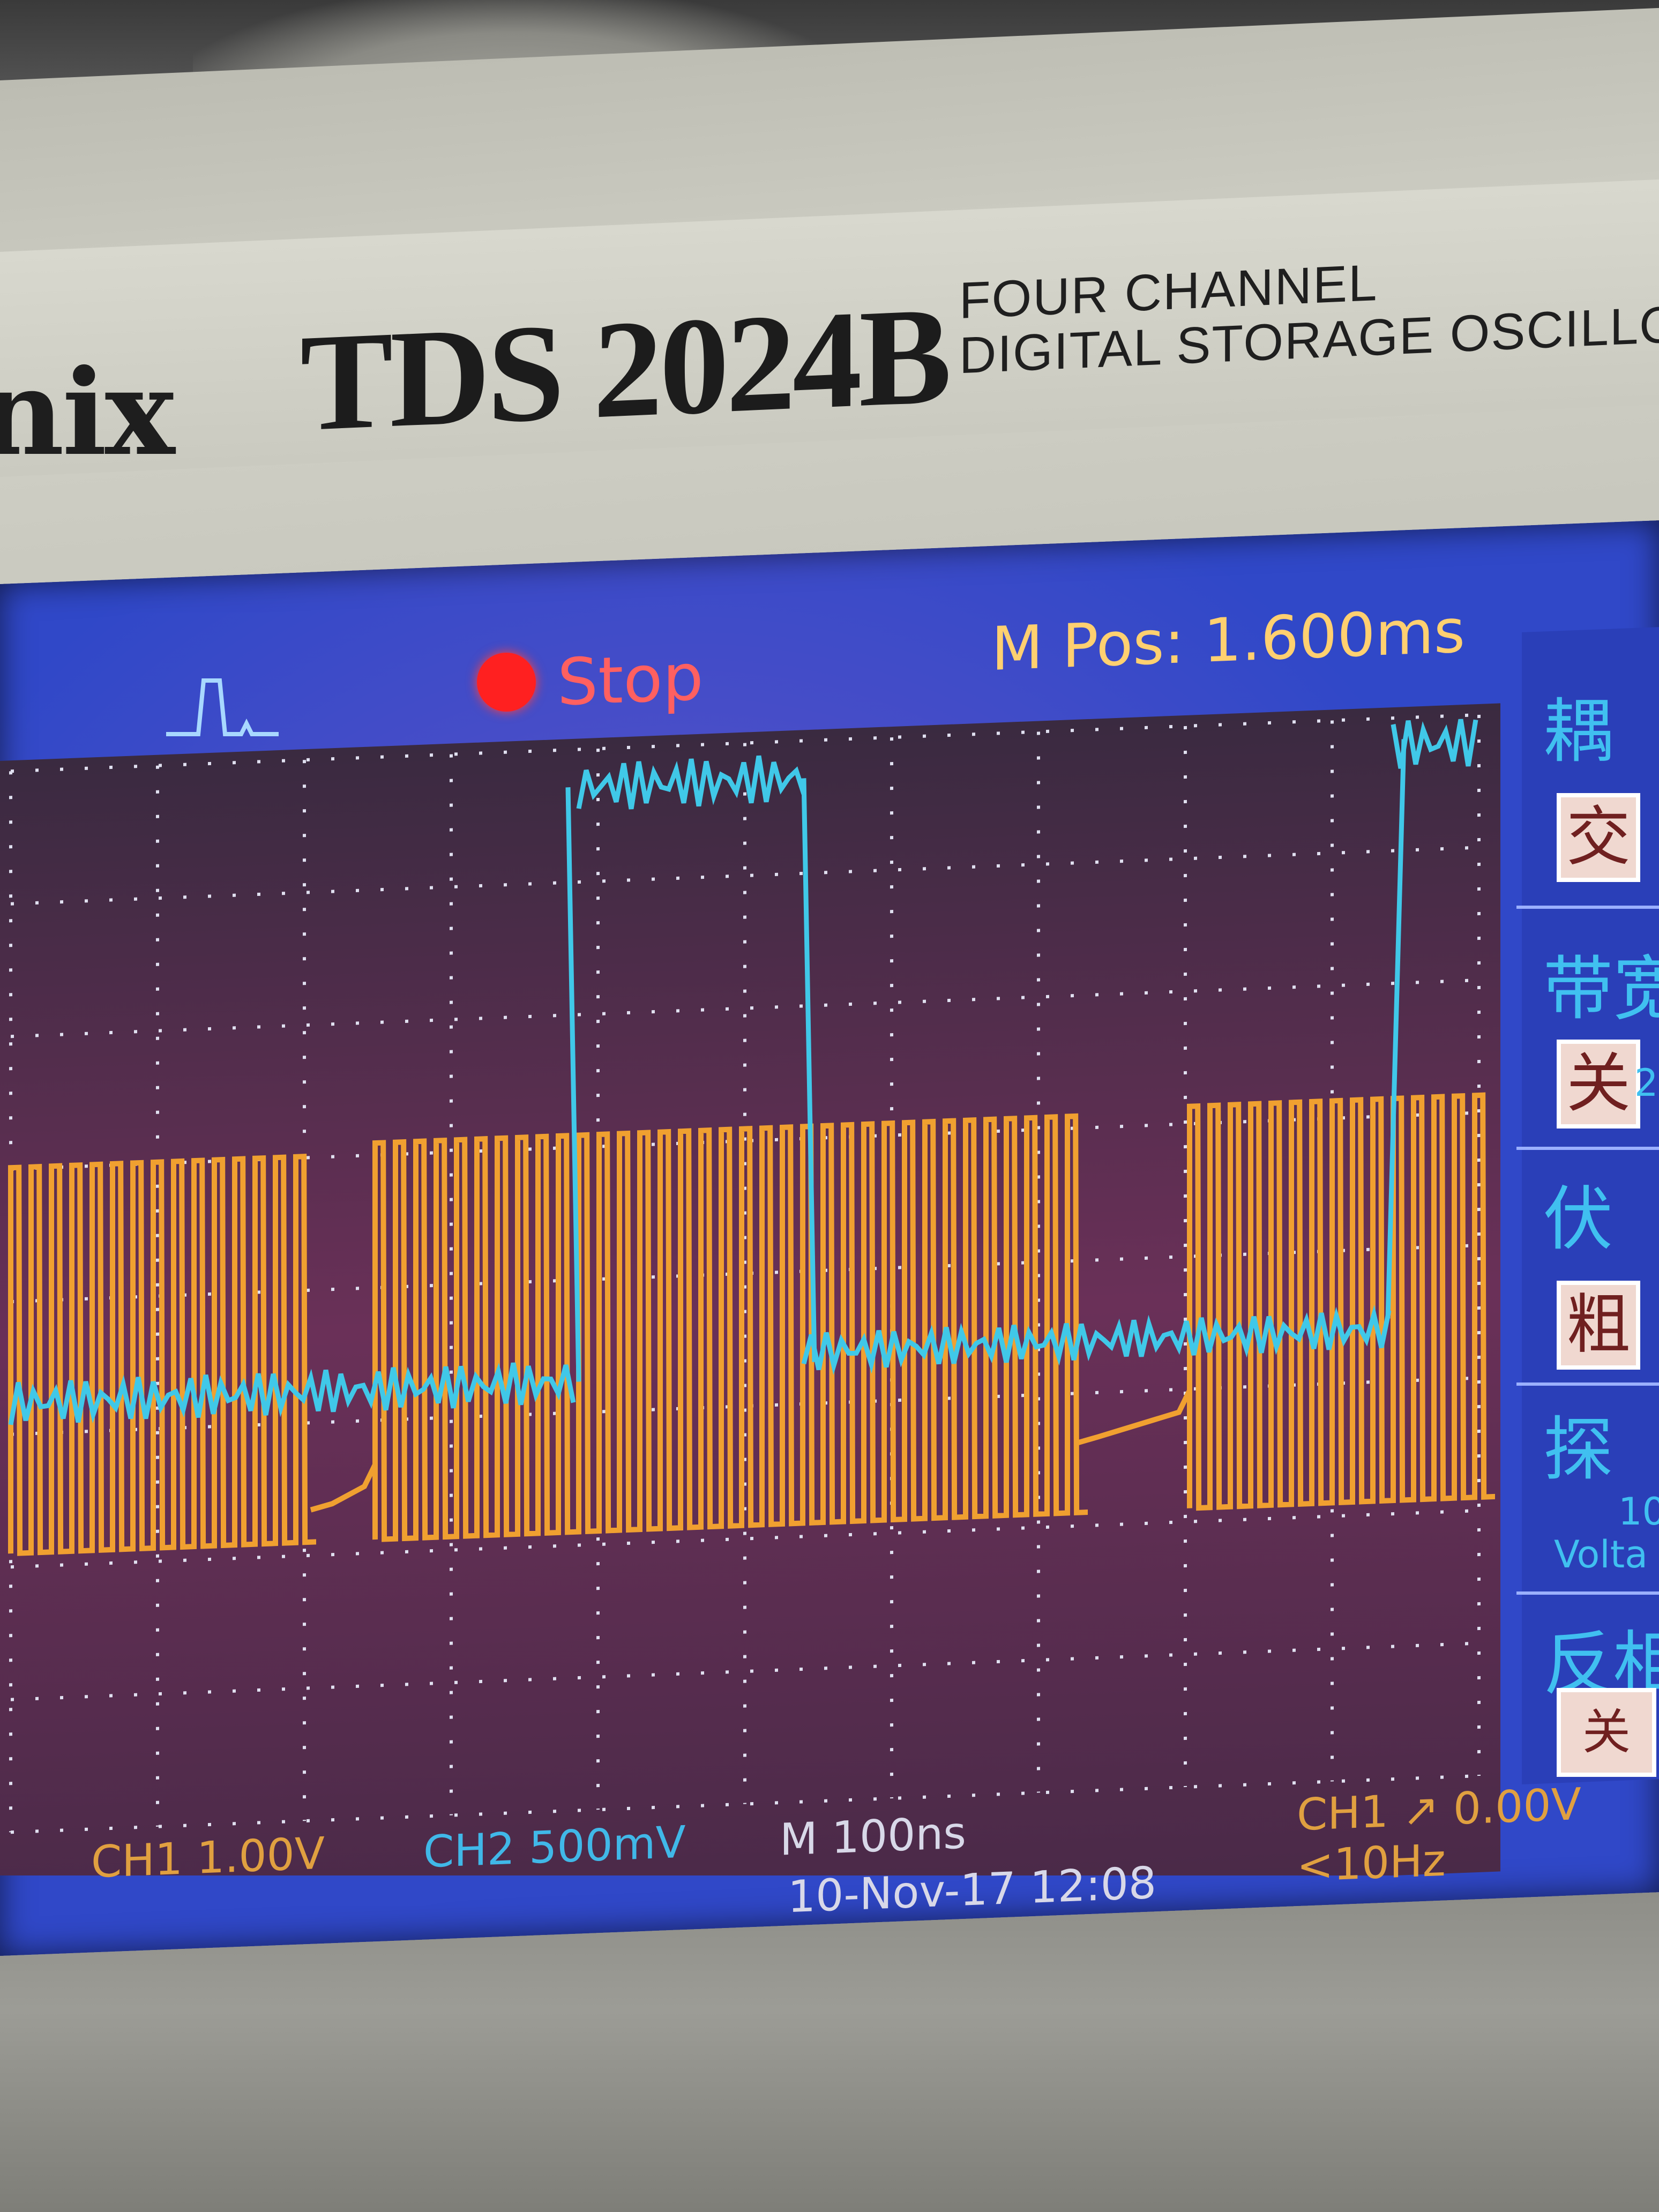  What do you see at coordinates (1601, 988) in the screenshot?
I see `menu-title-bandwidth: 带宽` at bounding box center [1601, 988].